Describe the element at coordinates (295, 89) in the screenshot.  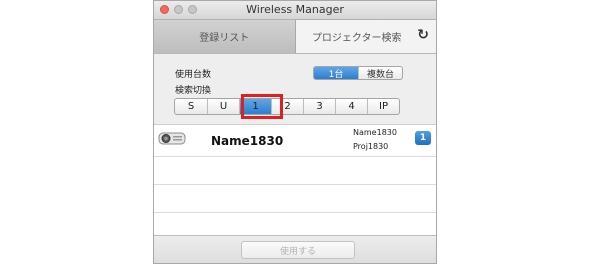
I see `search-settings-panel: 使用台数 1台 複数台 検索切換 S U 1 2 3 4 IP` at that location.